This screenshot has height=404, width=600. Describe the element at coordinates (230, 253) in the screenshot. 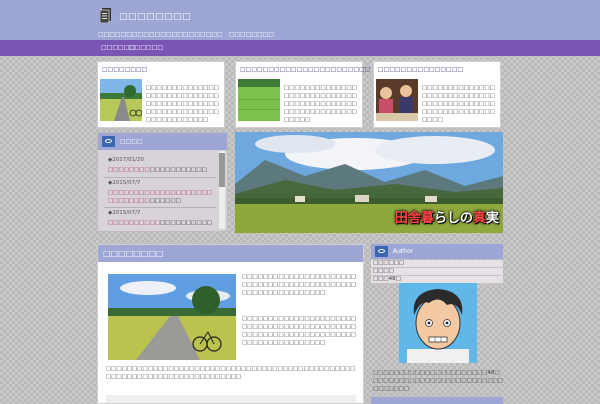

I see `main-article-header: □□□□□□□□` at that location.